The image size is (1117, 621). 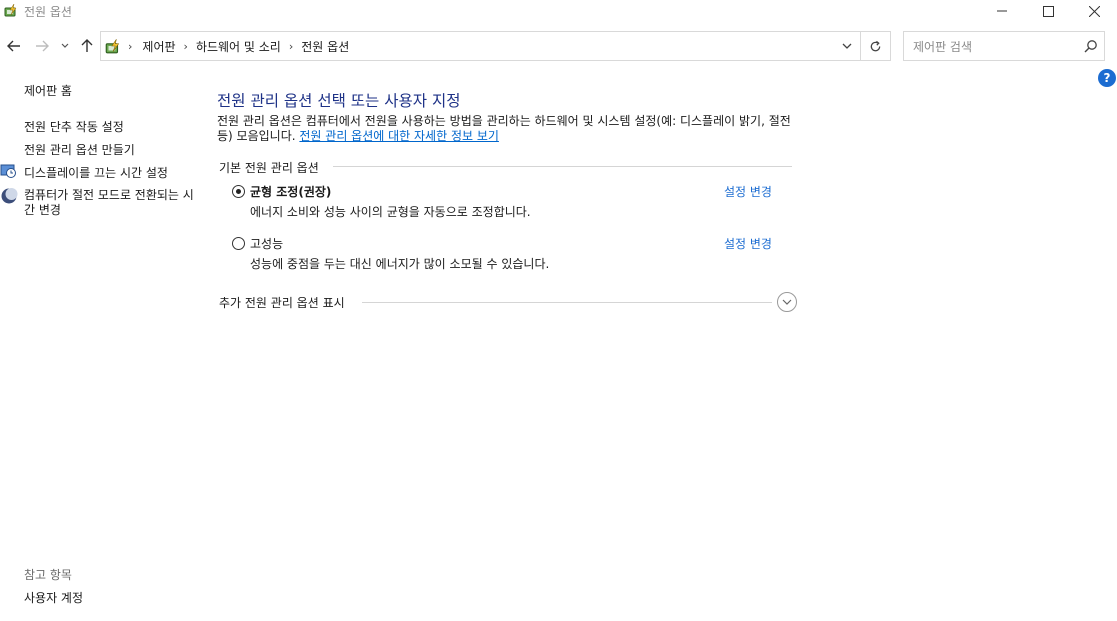 What do you see at coordinates (339, 101) in the screenshot?
I see `page-title: 전원 관리 옵션 선택 또는 사용자 지정` at bounding box center [339, 101].